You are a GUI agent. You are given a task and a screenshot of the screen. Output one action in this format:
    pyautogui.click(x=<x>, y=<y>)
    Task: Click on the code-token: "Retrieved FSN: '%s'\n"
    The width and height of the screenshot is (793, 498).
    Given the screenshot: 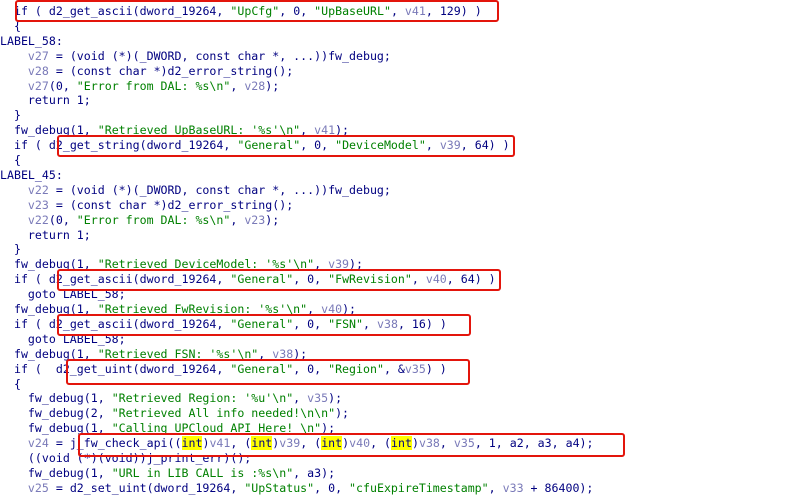 What is the action you would take?
    pyautogui.click(x=178, y=353)
    